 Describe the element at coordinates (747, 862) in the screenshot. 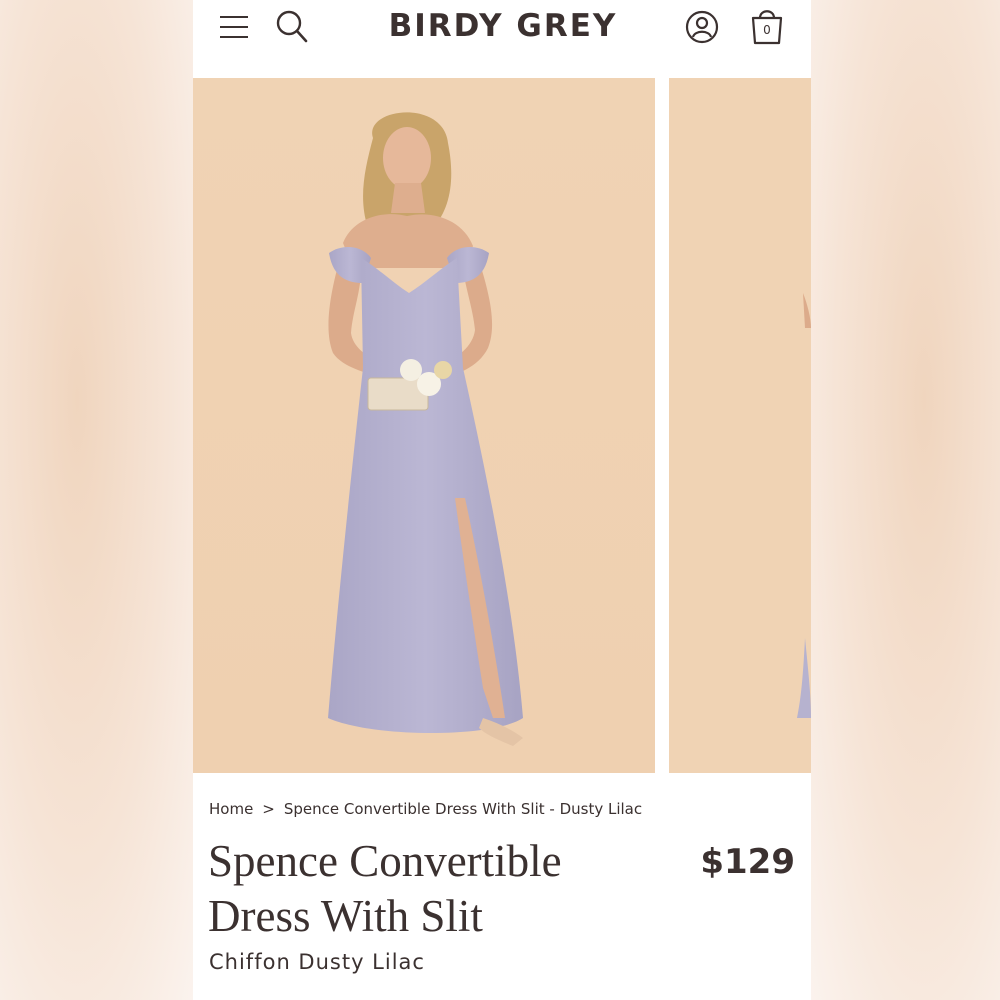

I see `product-price: $129` at that location.